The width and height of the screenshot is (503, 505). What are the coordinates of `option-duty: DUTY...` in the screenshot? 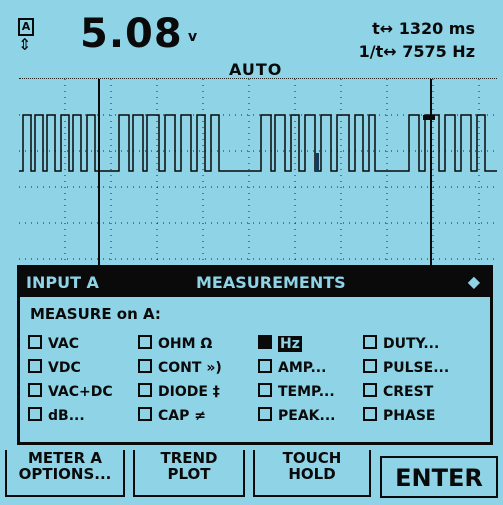 It's located at (401, 344).